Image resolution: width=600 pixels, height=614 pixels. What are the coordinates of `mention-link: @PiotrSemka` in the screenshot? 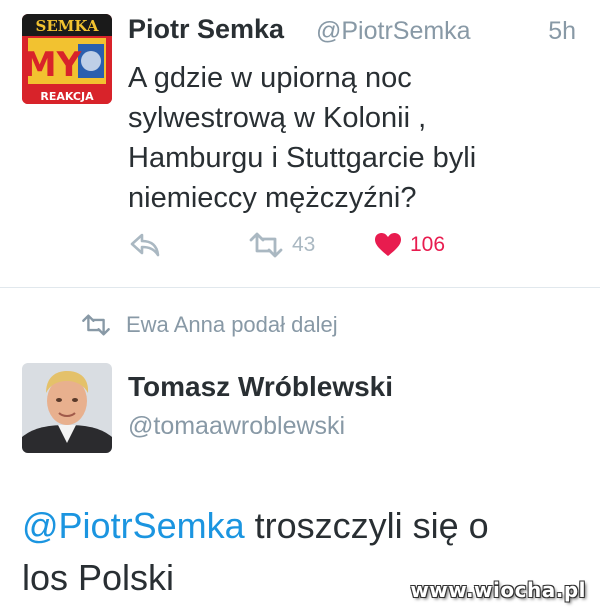 It's located at (133, 525).